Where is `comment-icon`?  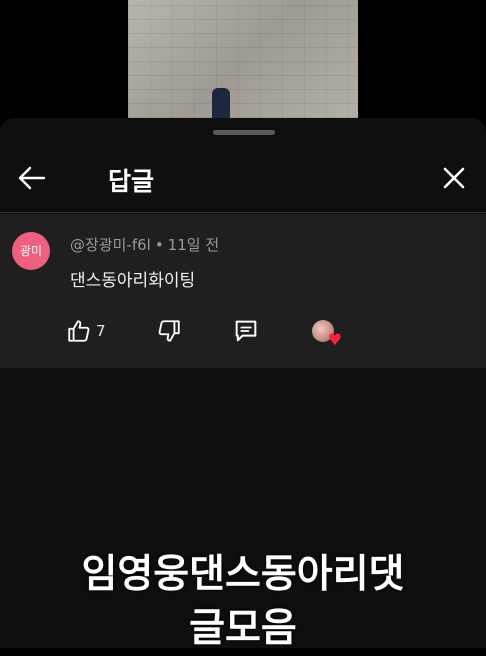
comment-icon is located at coordinates (246, 331).